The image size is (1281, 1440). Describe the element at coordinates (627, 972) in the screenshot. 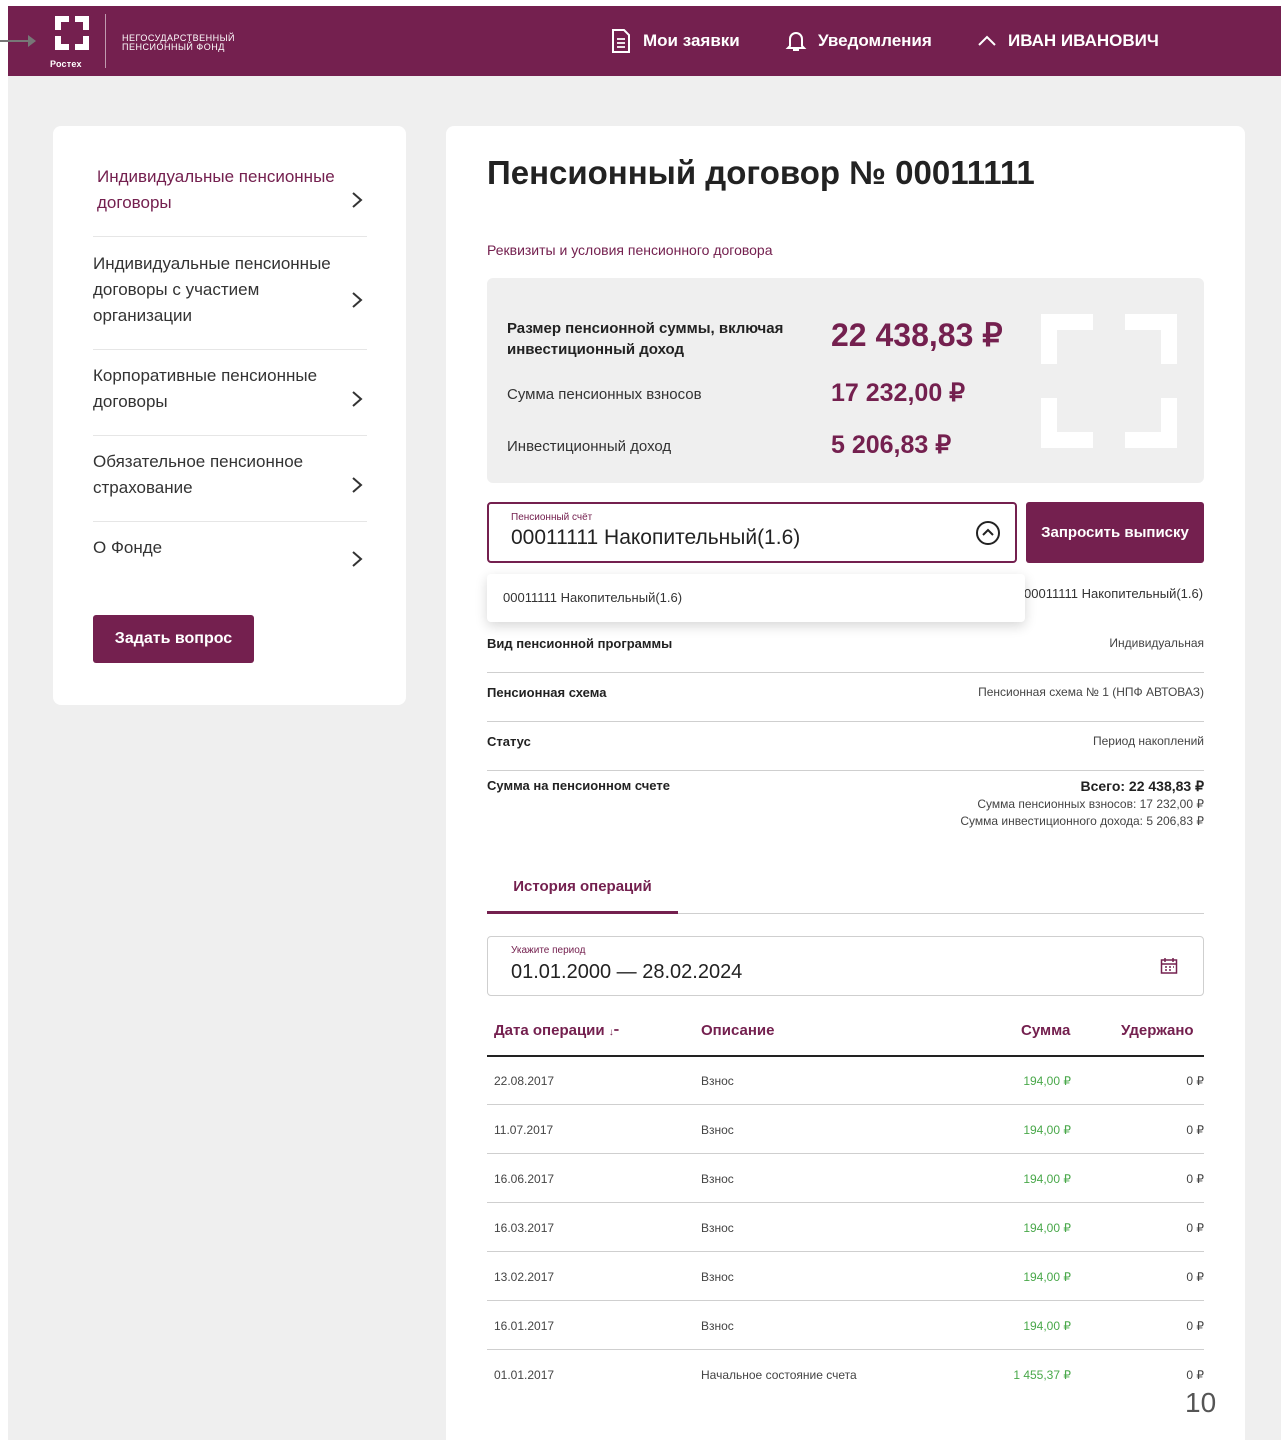

I see `period-value: 01.01.2000 — 28.02.2024` at that location.